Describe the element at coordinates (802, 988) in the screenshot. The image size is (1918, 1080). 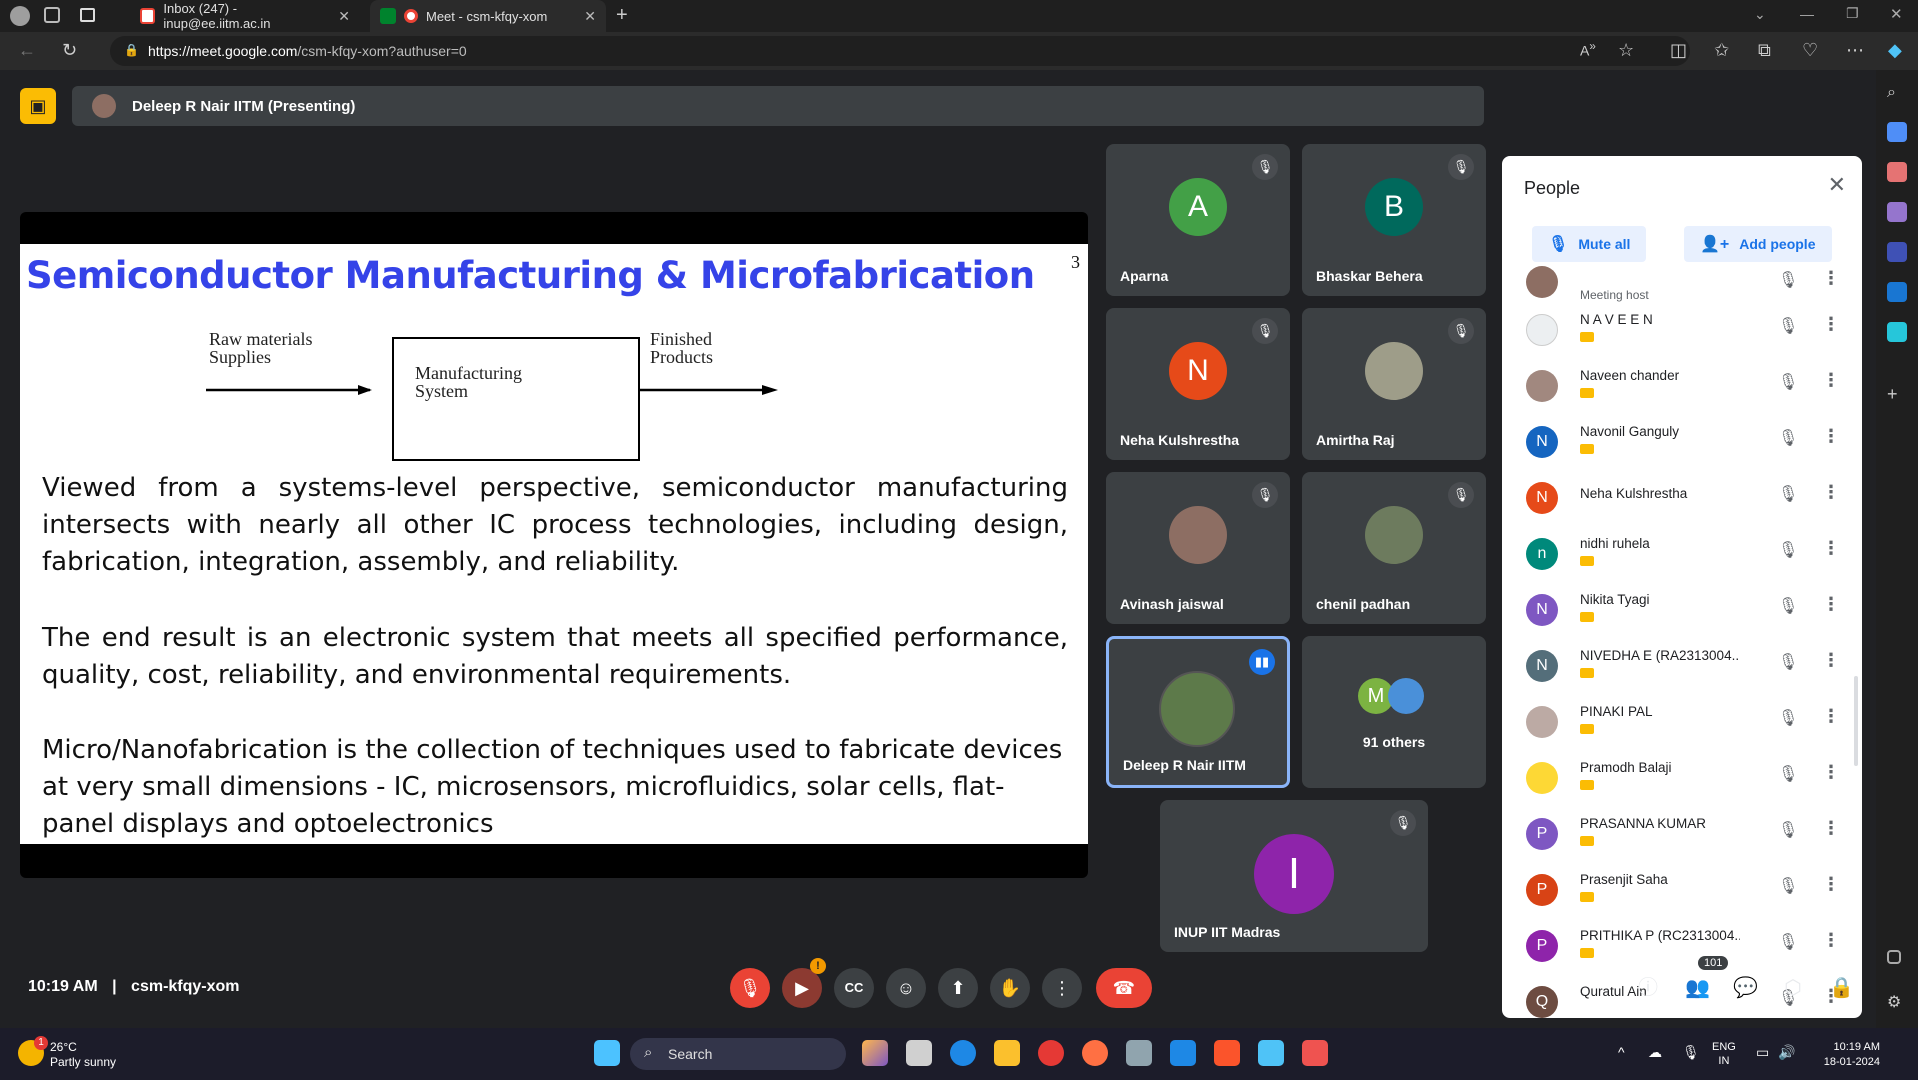
I see `camera-toggle-button: ▶` at that location.